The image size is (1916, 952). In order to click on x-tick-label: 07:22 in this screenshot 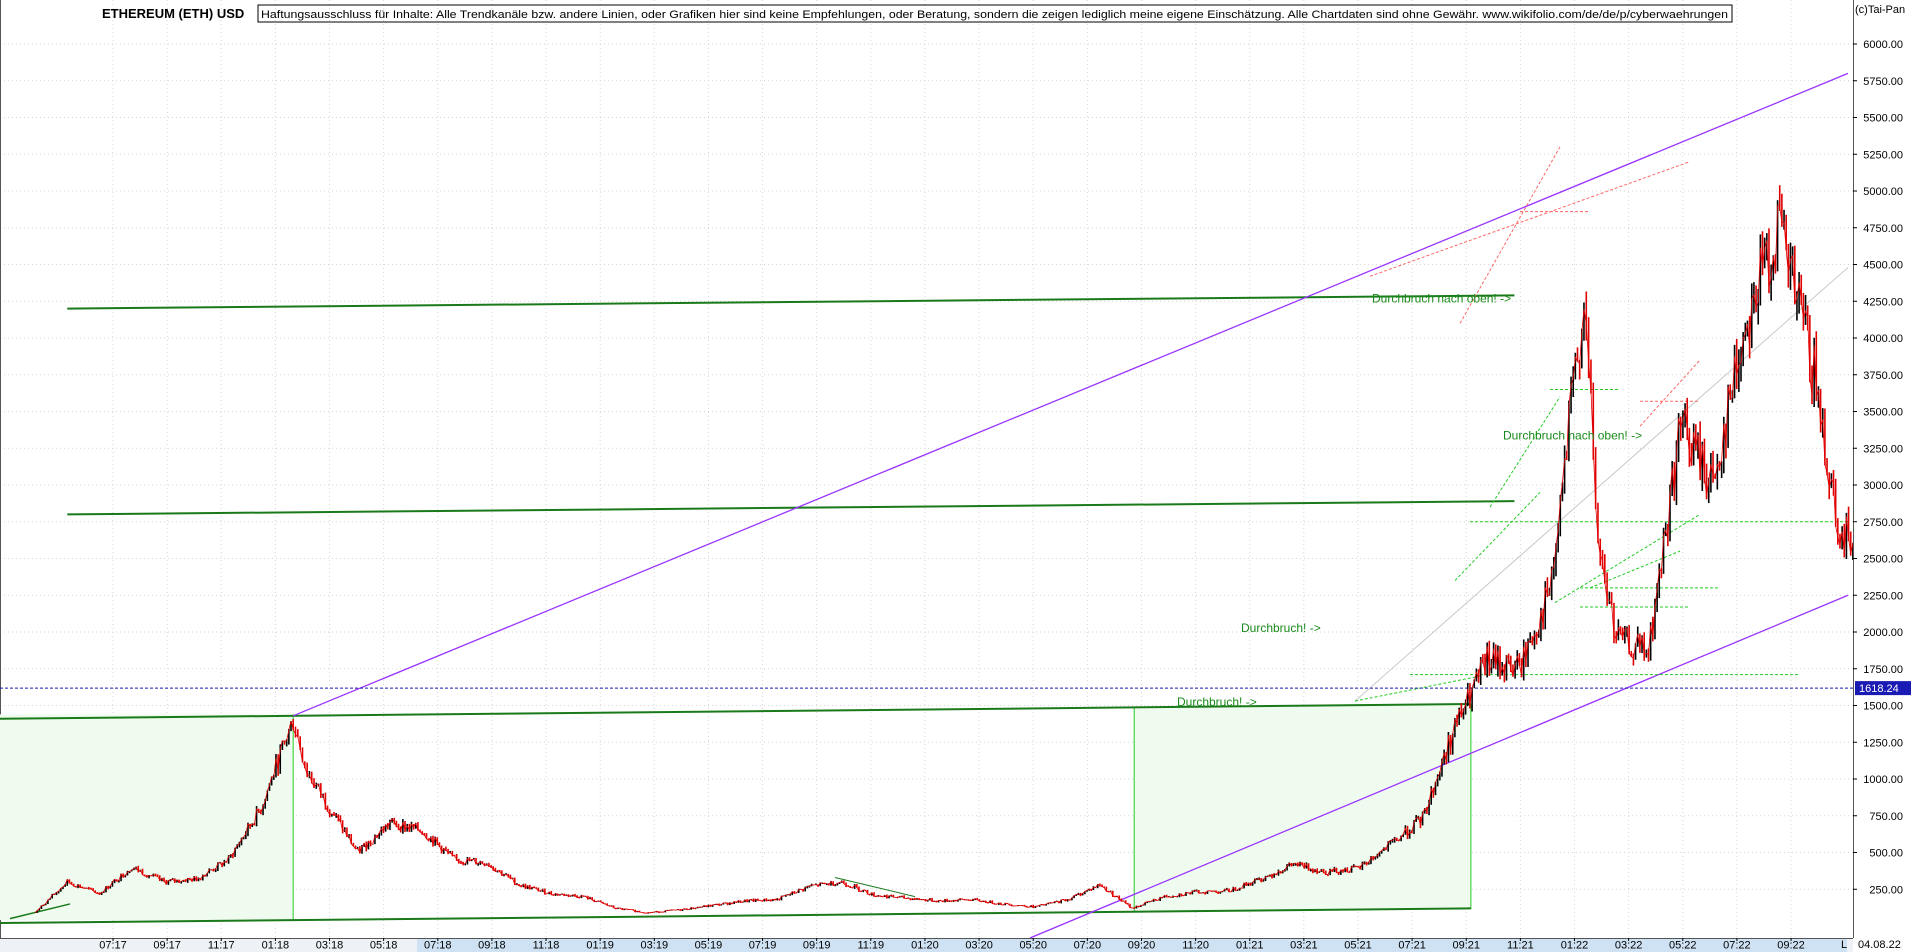, I will do `click(1737, 946)`.